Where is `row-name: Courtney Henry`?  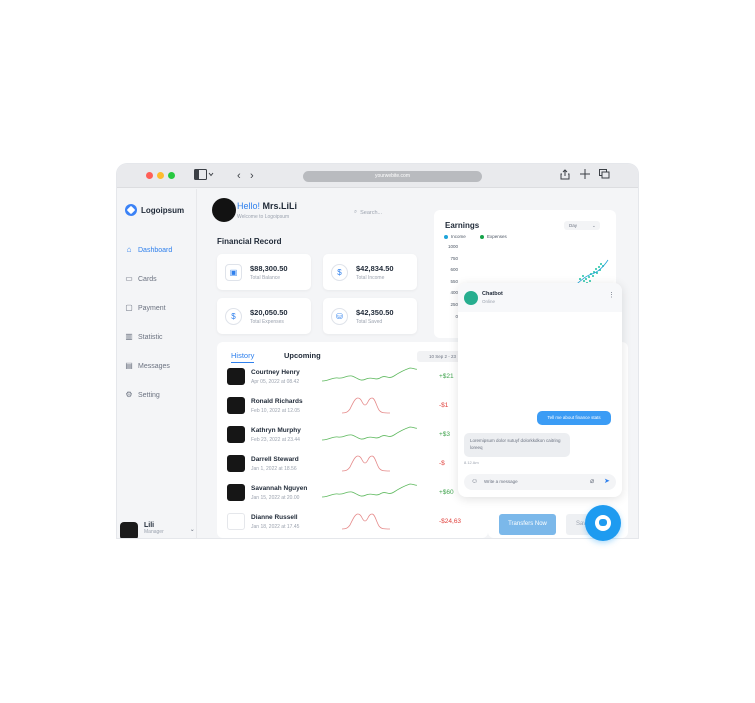 row-name: Courtney Henry is located at coordinates (275, 372).